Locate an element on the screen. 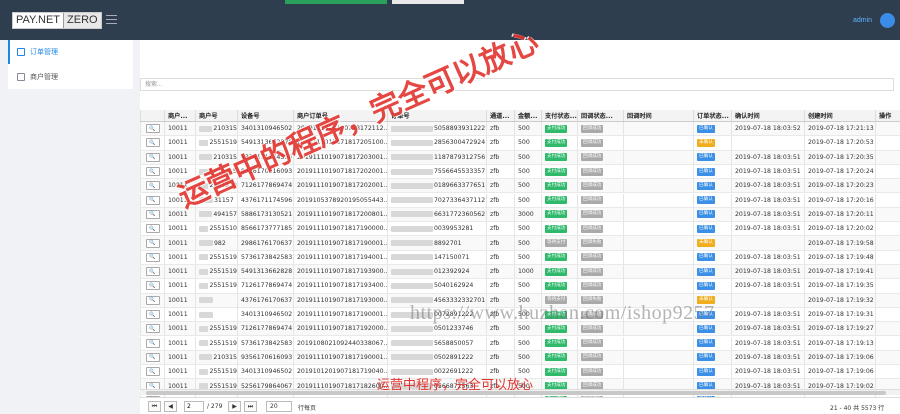 The image size is (900, 414). cell-text: 2019-07-18 17:20:53 is located at coordinates (841, 143).